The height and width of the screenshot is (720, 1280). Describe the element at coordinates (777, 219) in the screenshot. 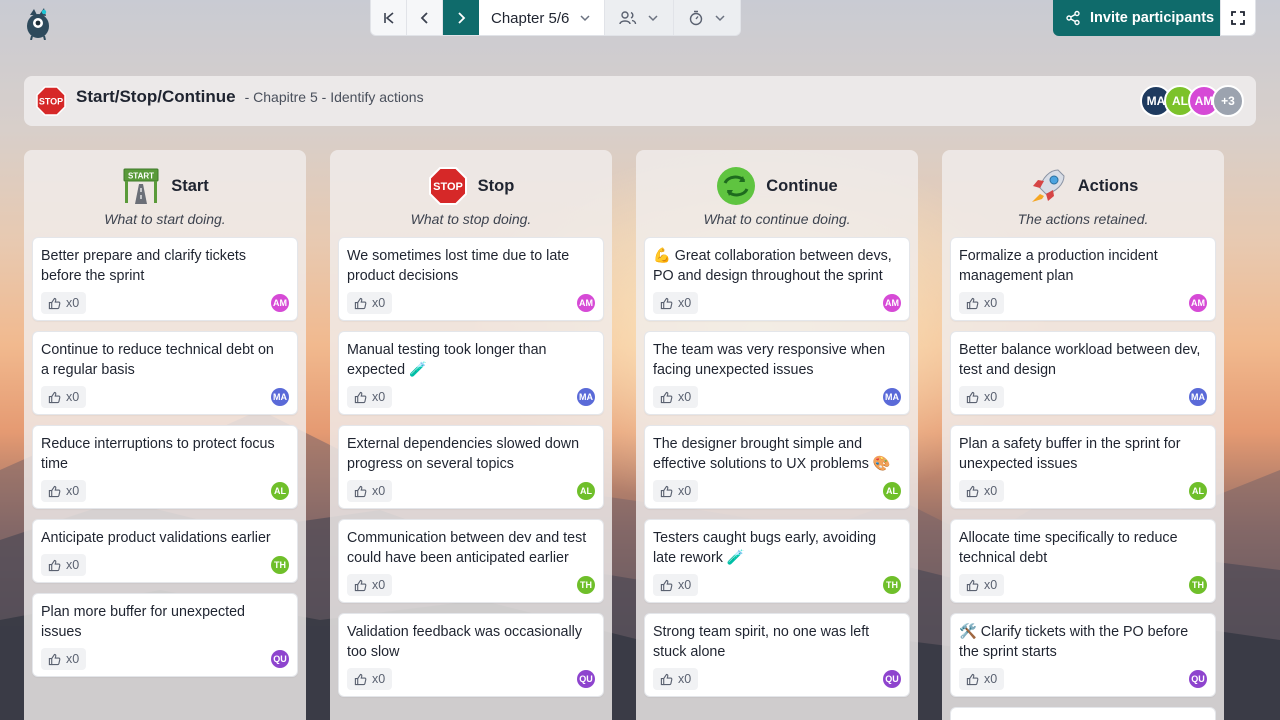

I see `column-description: What to continue doing.` at that location.